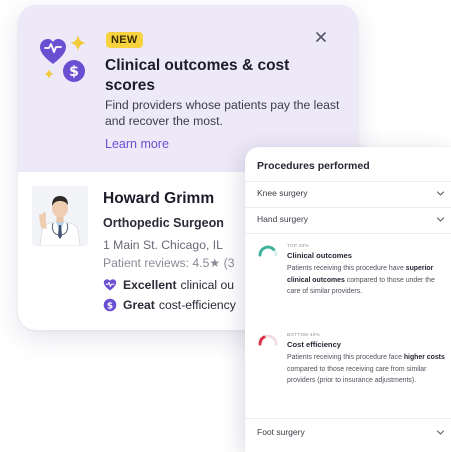 The width and height of the screenshot is (451, 452). I want to click on promo-title: Clinical outcomes & cost scores, so click(197, 75).